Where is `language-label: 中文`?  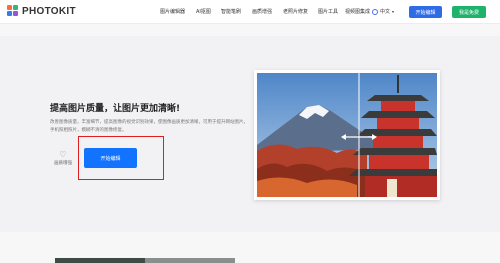
language-label: 中文 is located at coordinates (385, 12).